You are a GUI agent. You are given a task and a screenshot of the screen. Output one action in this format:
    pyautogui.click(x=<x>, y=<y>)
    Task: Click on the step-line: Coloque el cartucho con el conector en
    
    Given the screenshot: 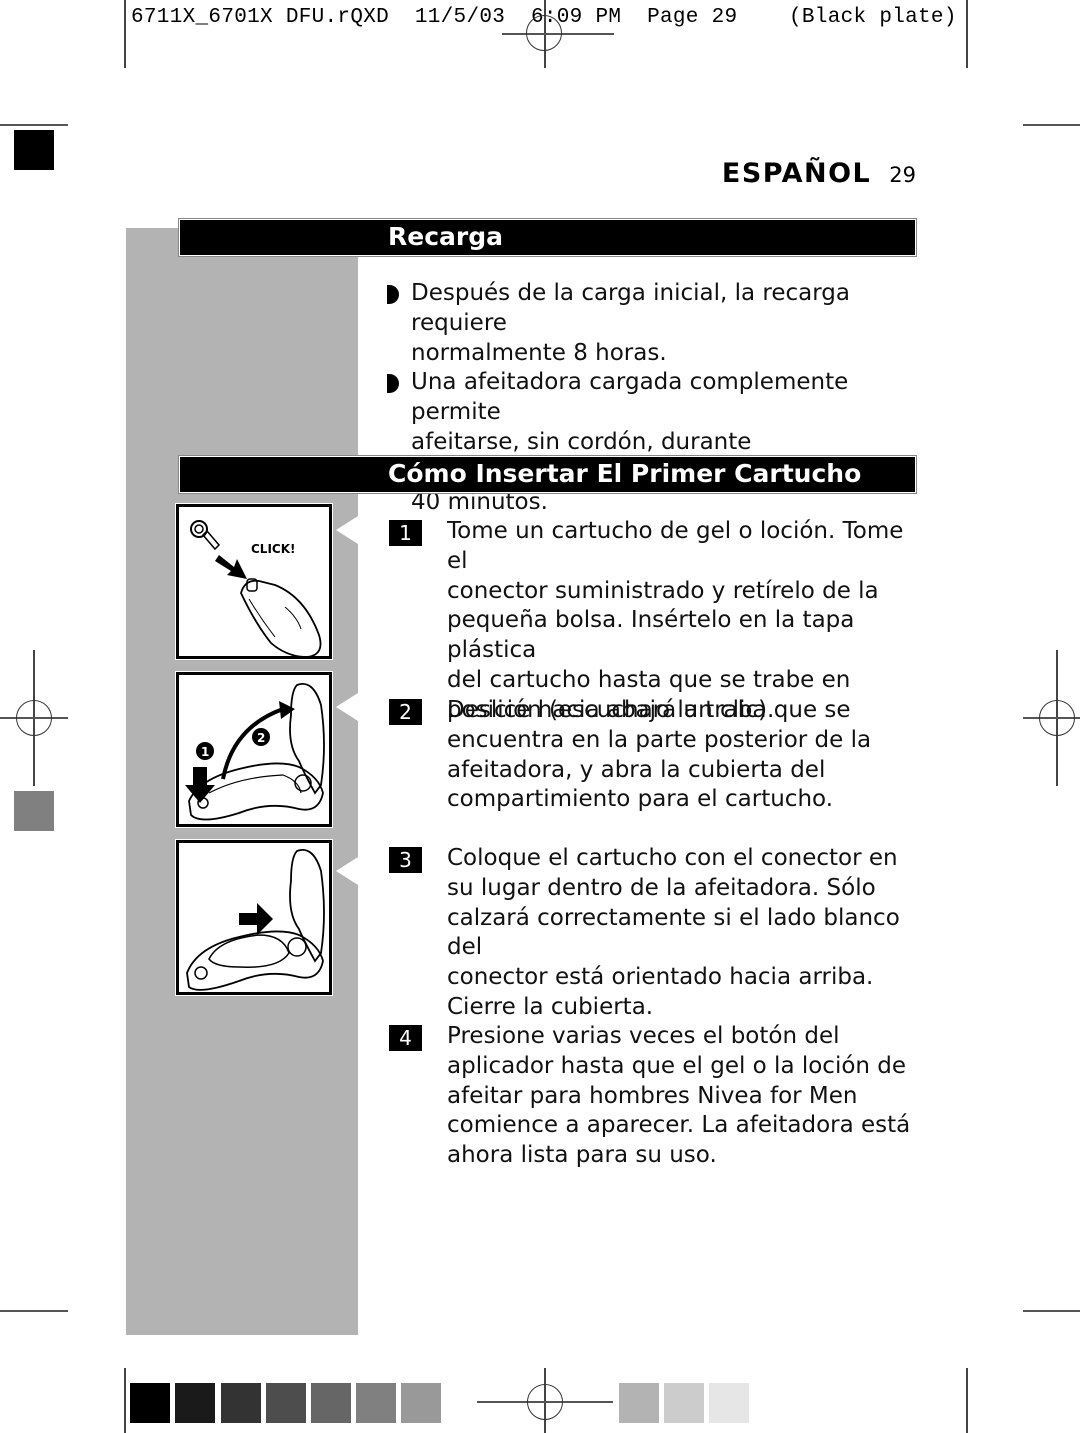 What is the action you would take?
    pyautogui.click(x=672, y=858)
    